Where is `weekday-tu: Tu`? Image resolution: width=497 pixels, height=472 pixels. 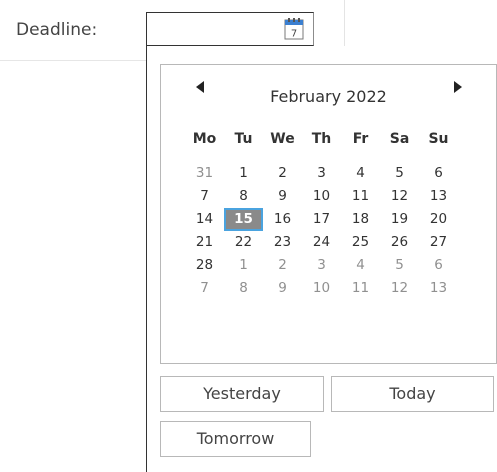 weekday-tu: Tu is located at coordinates (243, 139).